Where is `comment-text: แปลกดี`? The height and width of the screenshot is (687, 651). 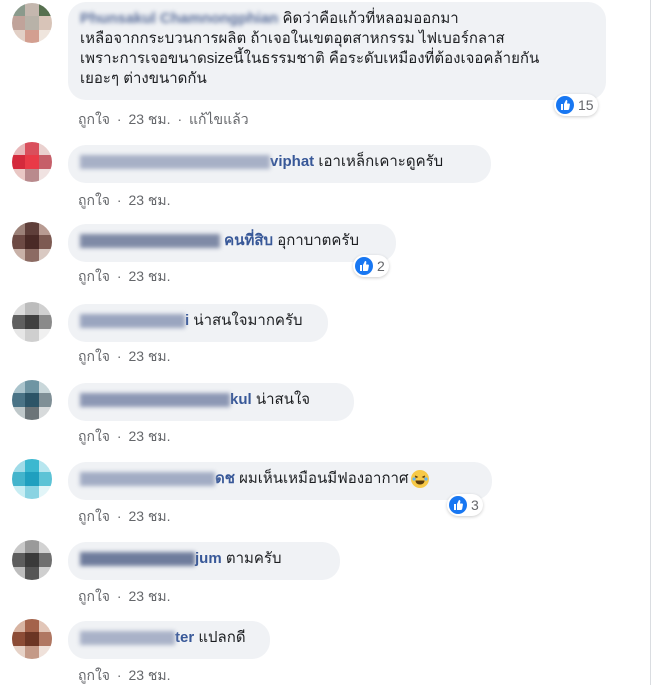
comment-text: แปลกดี is located at coordinates (222, 637).